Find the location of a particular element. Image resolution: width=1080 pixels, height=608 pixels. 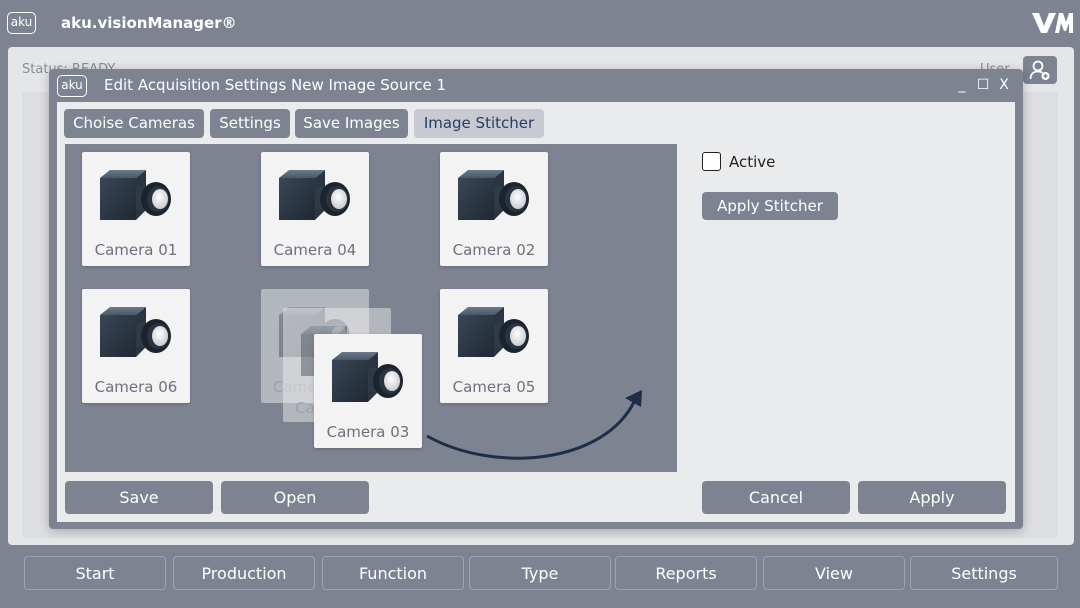

nav-production: Production is located at coordinates (244, 573).